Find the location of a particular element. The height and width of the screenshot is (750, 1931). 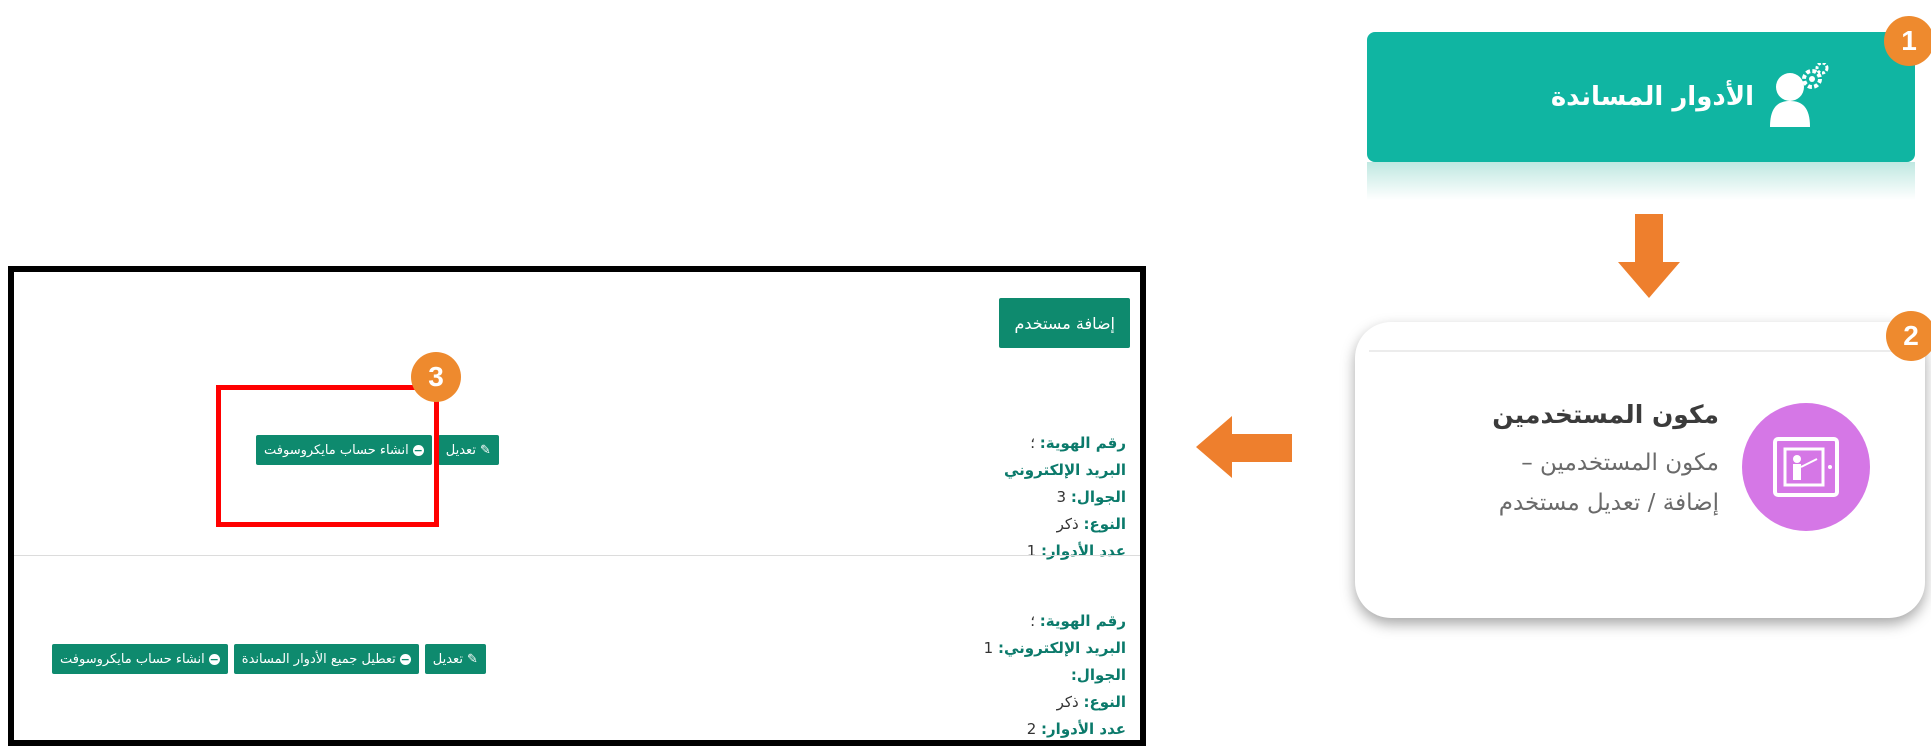

support-roles-card: الأدوار المساندة is located at coordinates (1641, 97).